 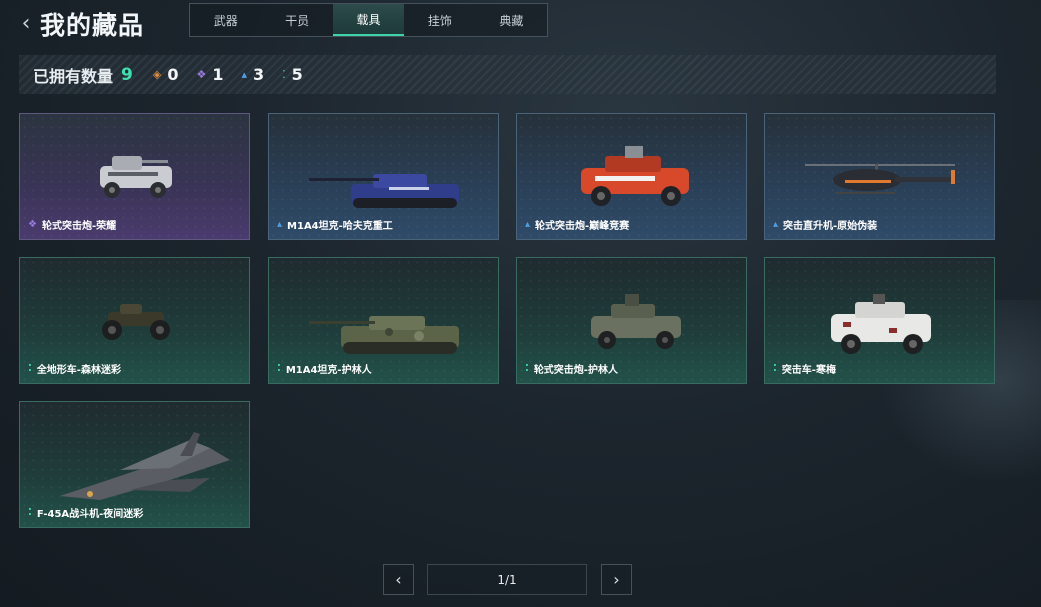 What do you see at coordinates (173, 74) in the screenshot?
I see `rarity-count-orange: 0` at bounding box center [173, 74].